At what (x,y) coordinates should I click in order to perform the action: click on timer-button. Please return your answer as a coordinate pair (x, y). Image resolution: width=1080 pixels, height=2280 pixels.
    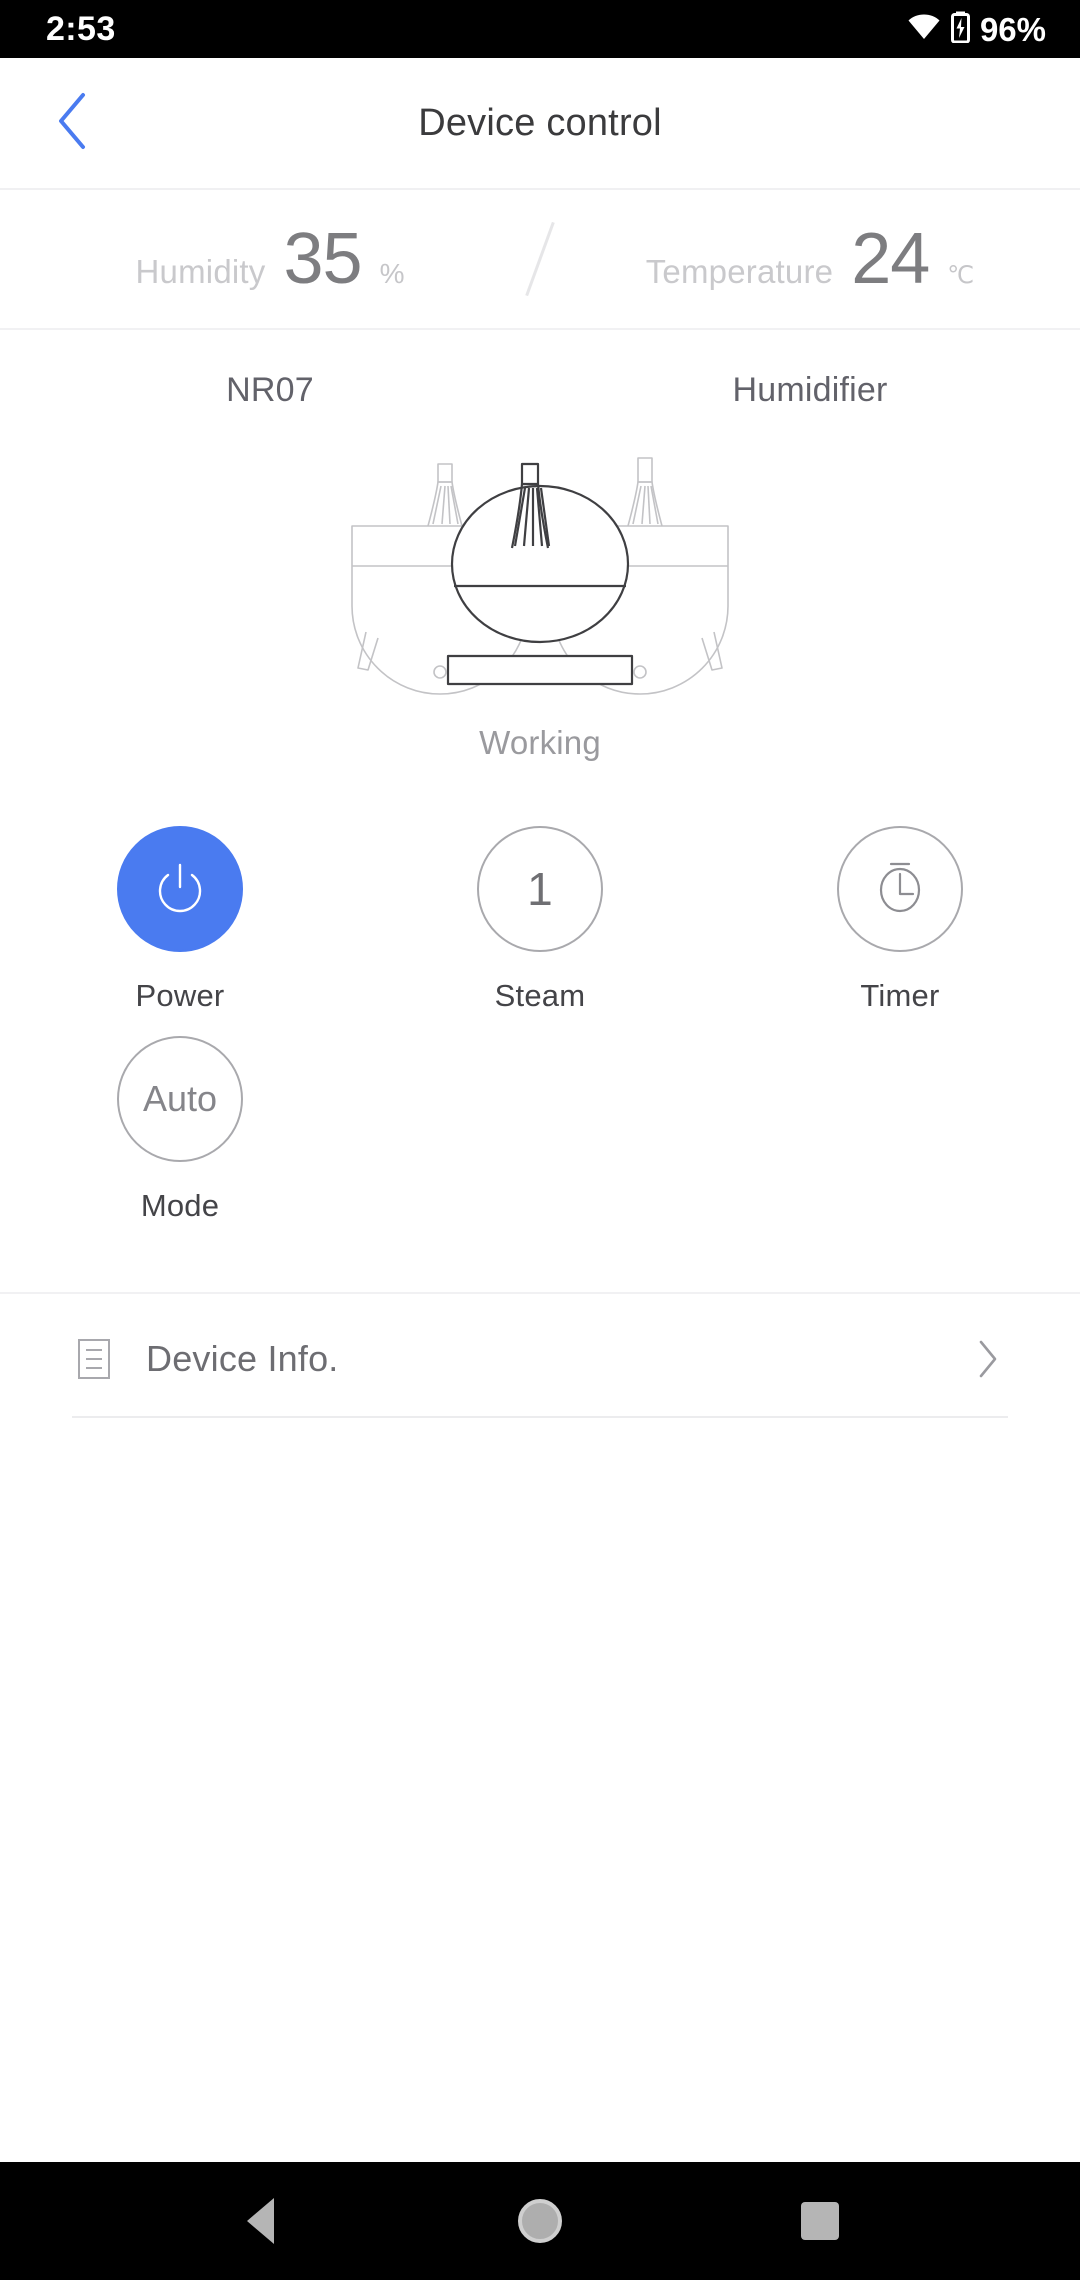
    Looking at the image, I should click on (899, 889).